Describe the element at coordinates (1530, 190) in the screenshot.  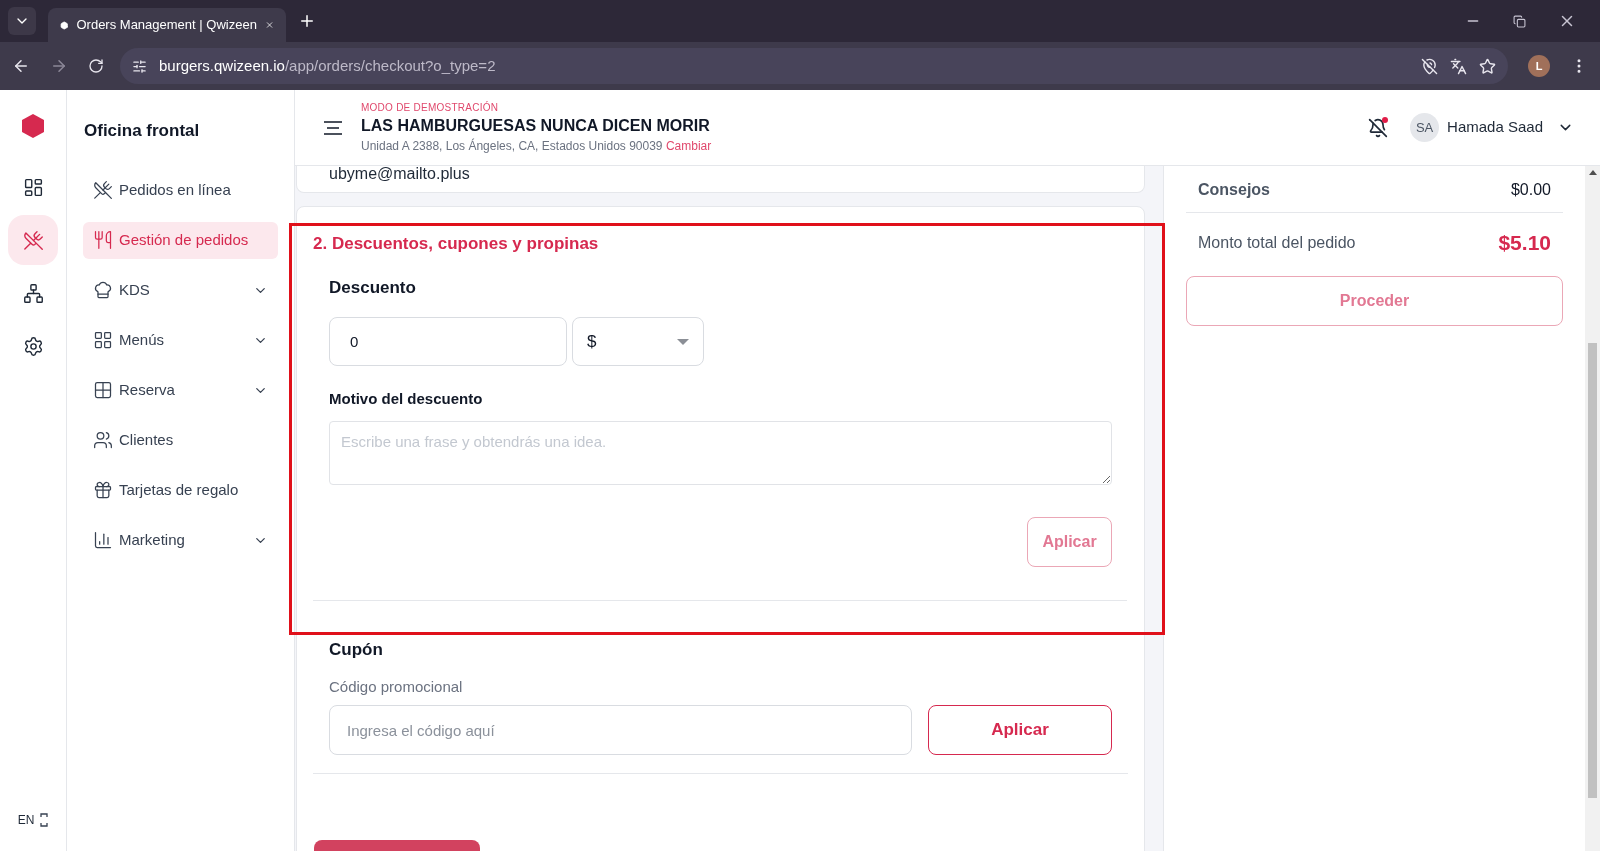
I see `summary-value: $0.00` at that location.